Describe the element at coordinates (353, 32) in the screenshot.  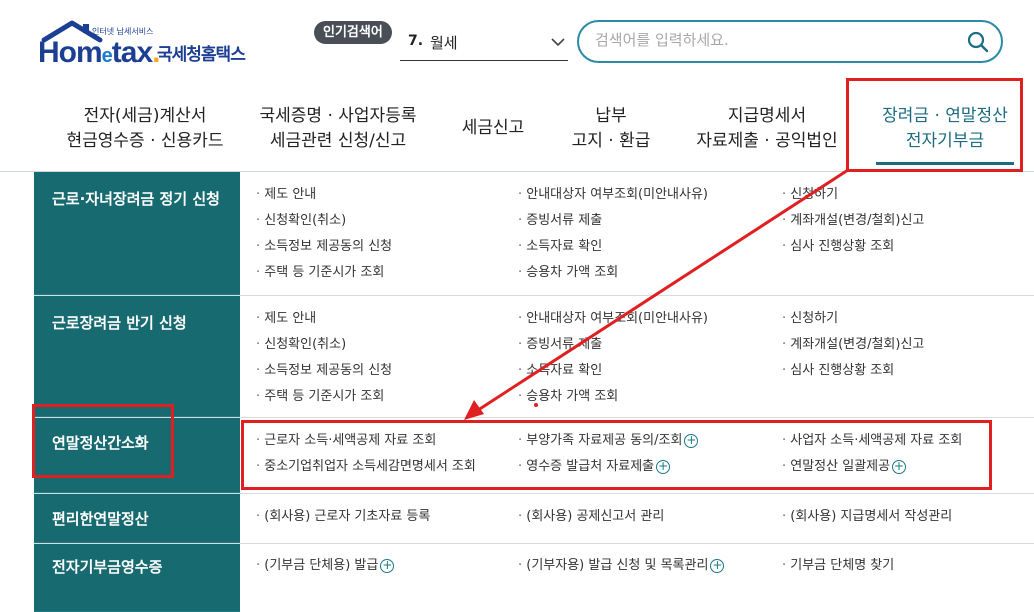
I see `popular-keywords-label: 인기검색어` at that location.